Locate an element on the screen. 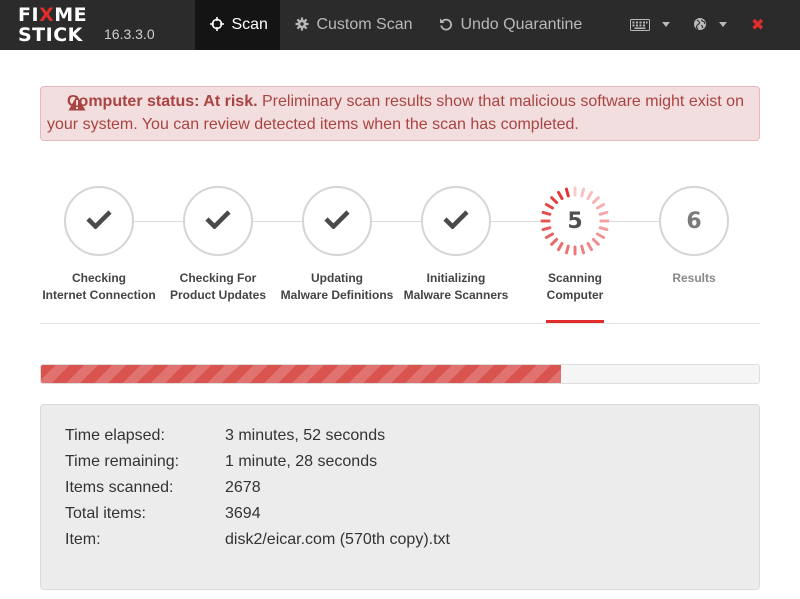 This screenshot has height=599, width=800. step-6-circle: 6 is located at coordinates (694, 221).